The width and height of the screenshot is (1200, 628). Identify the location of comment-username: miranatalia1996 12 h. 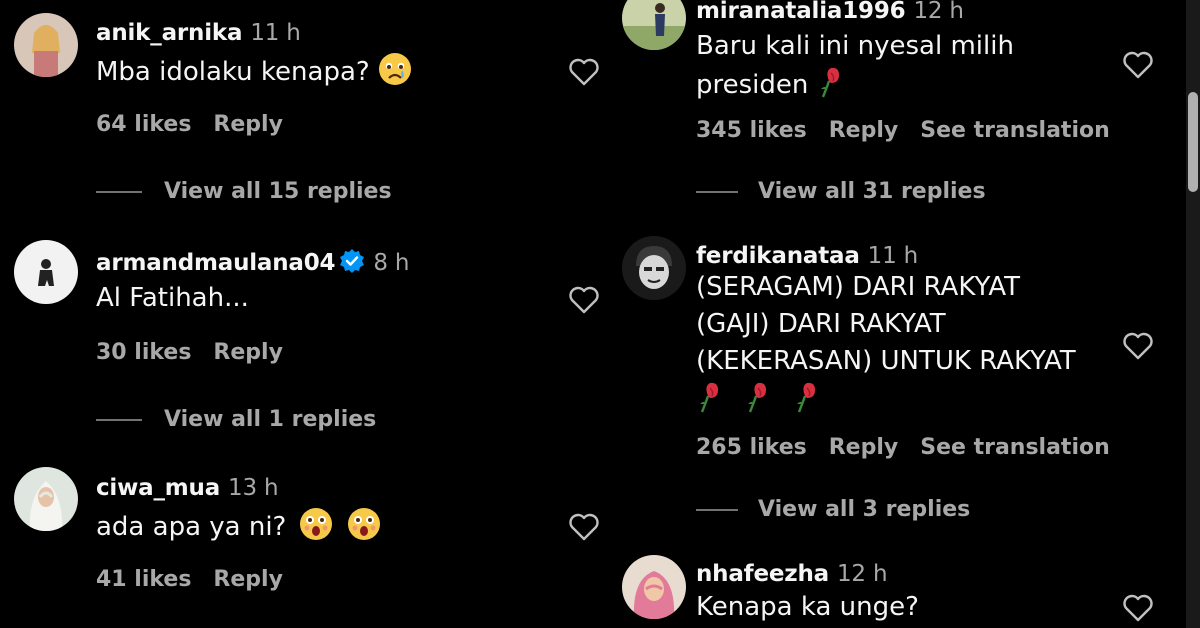
(830, 12).